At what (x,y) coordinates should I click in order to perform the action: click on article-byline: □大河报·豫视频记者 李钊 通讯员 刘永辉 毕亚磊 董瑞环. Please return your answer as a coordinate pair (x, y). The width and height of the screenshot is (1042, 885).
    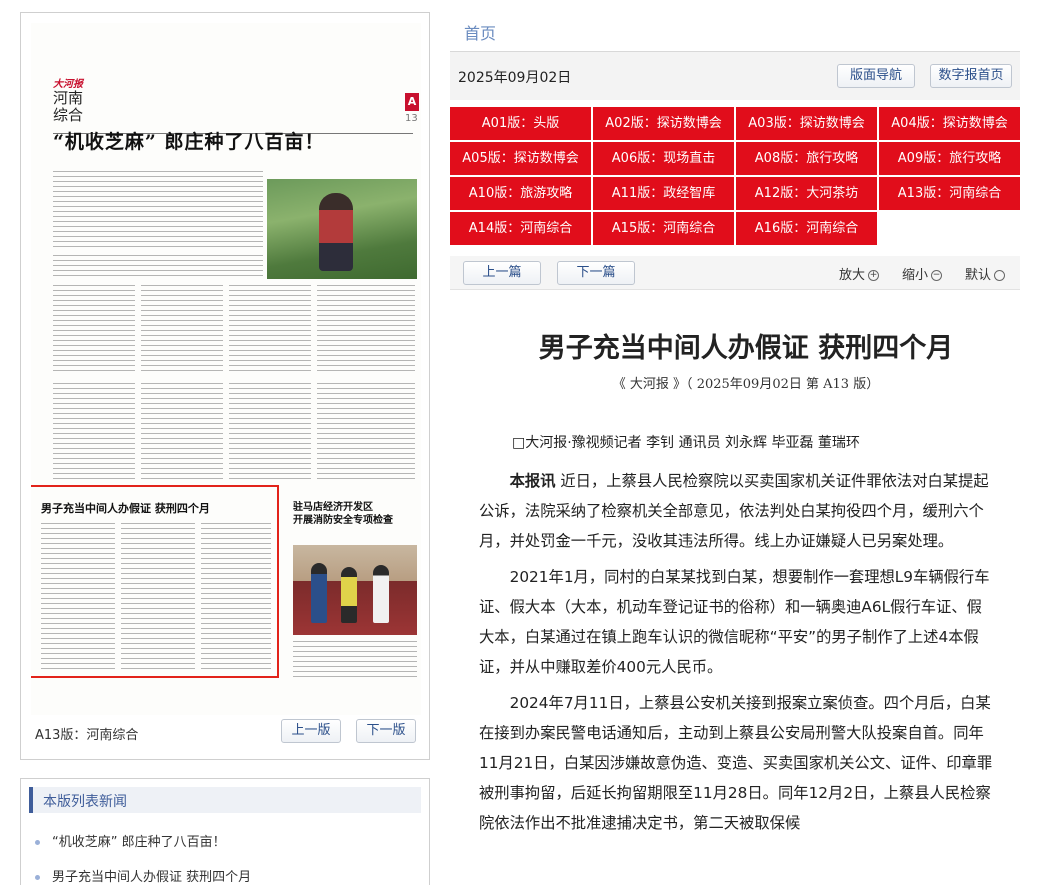
    Looking at the image, I should click on (686, 443).